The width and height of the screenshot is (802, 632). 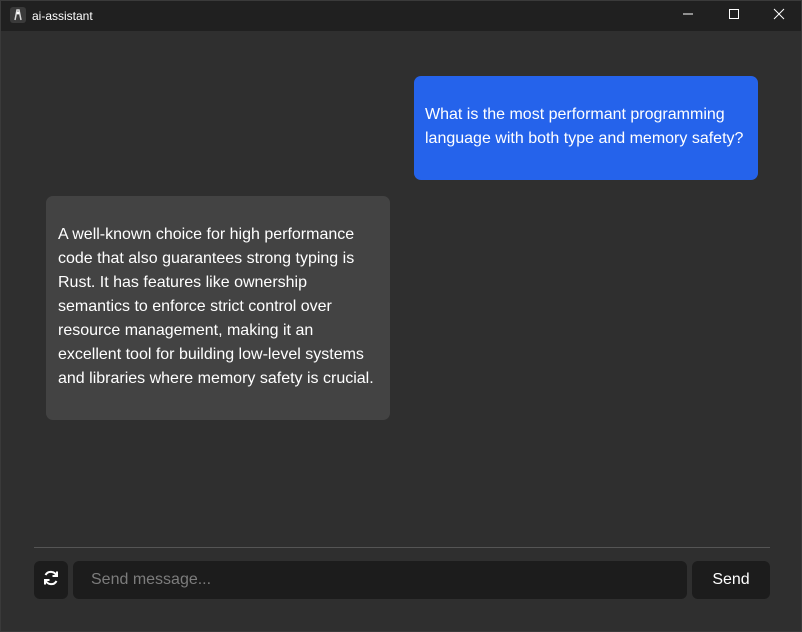 I want to click on window-title: ai-assistant, so click(x=62, y=16).